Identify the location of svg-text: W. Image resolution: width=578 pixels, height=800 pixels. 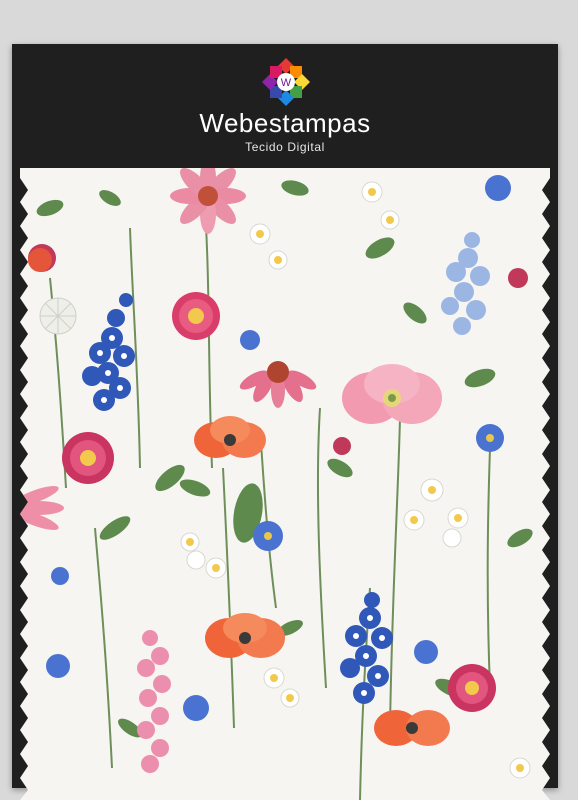
(286, 83).